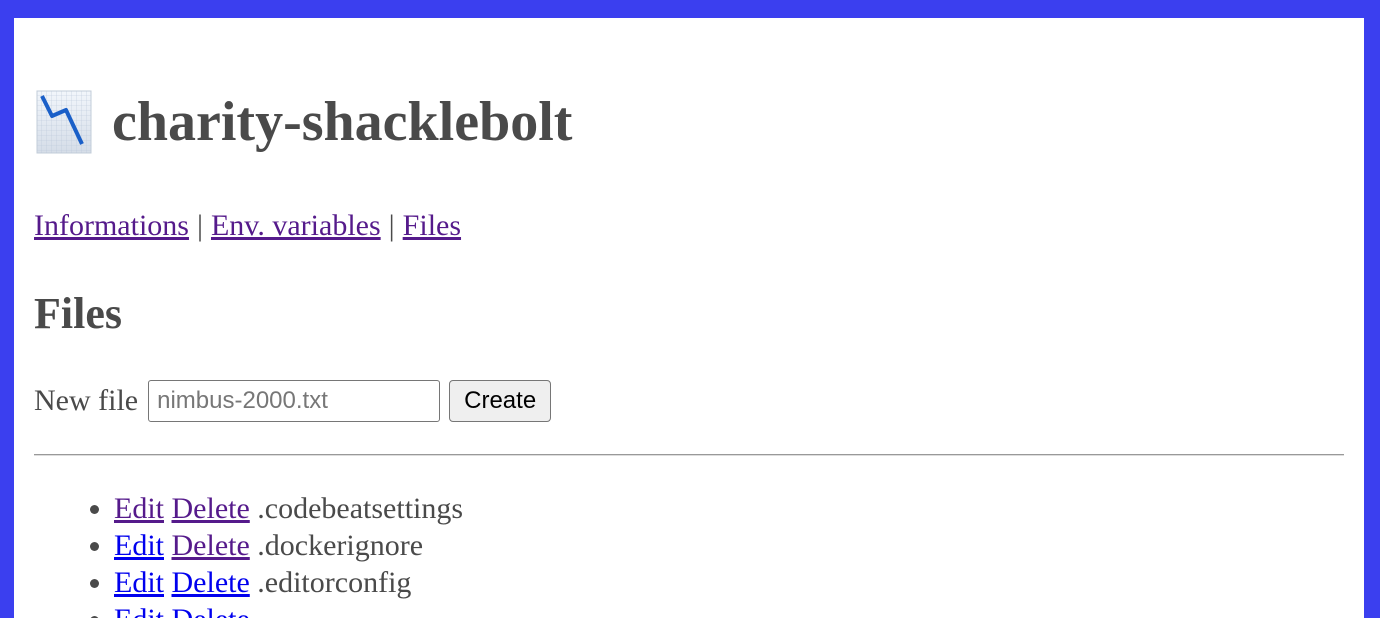  Describe the element at coordinates (340, 545) in the screenshot. I see `file-name: .dockerignore` at that location.